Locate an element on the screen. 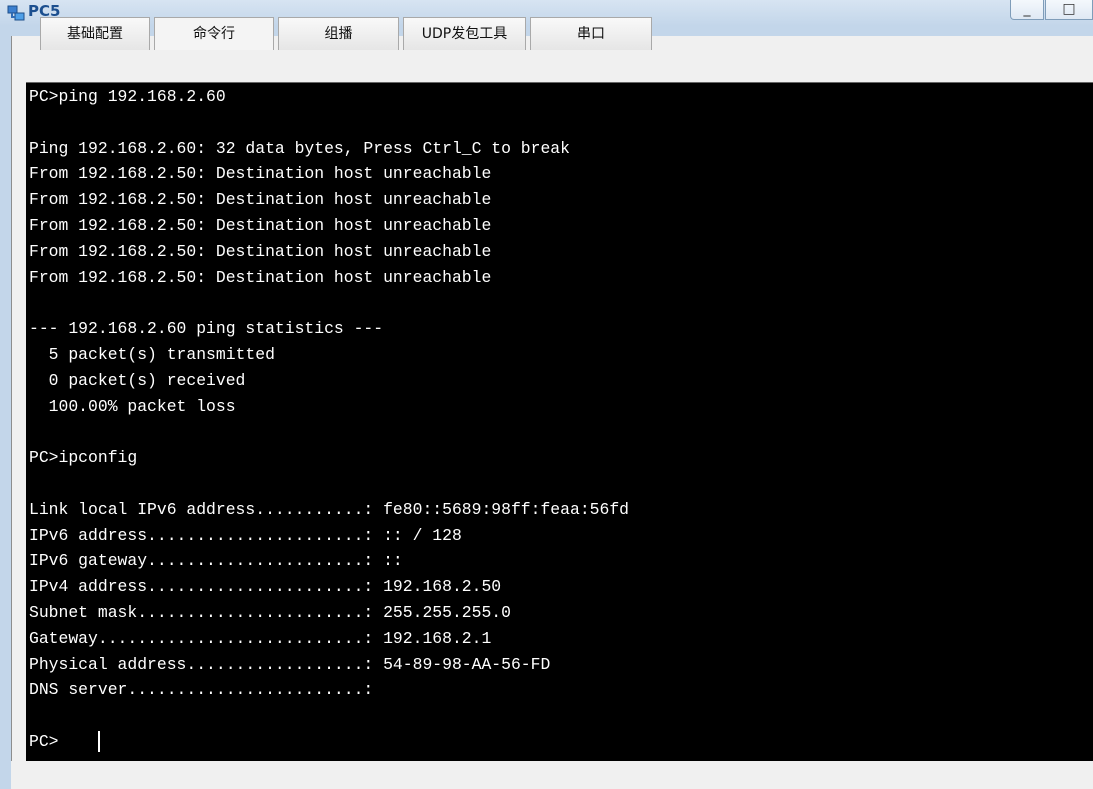  terminal-line: PC>ipconfig is located at coordinates (83, 458).